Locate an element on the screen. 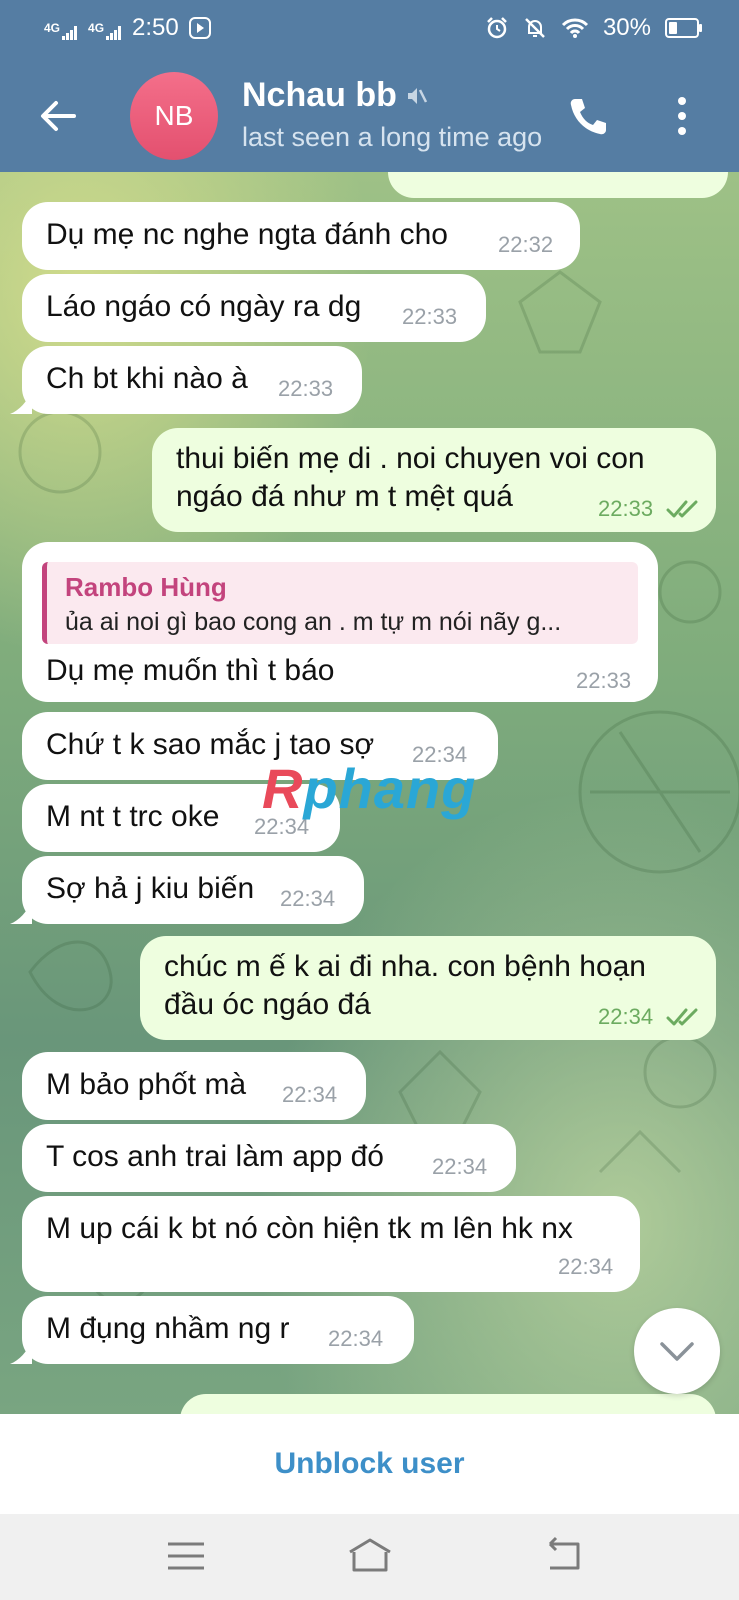 This screenshot has width=739, height=1600. contact-name: Nchau bb is located at coordinates (335, 95).